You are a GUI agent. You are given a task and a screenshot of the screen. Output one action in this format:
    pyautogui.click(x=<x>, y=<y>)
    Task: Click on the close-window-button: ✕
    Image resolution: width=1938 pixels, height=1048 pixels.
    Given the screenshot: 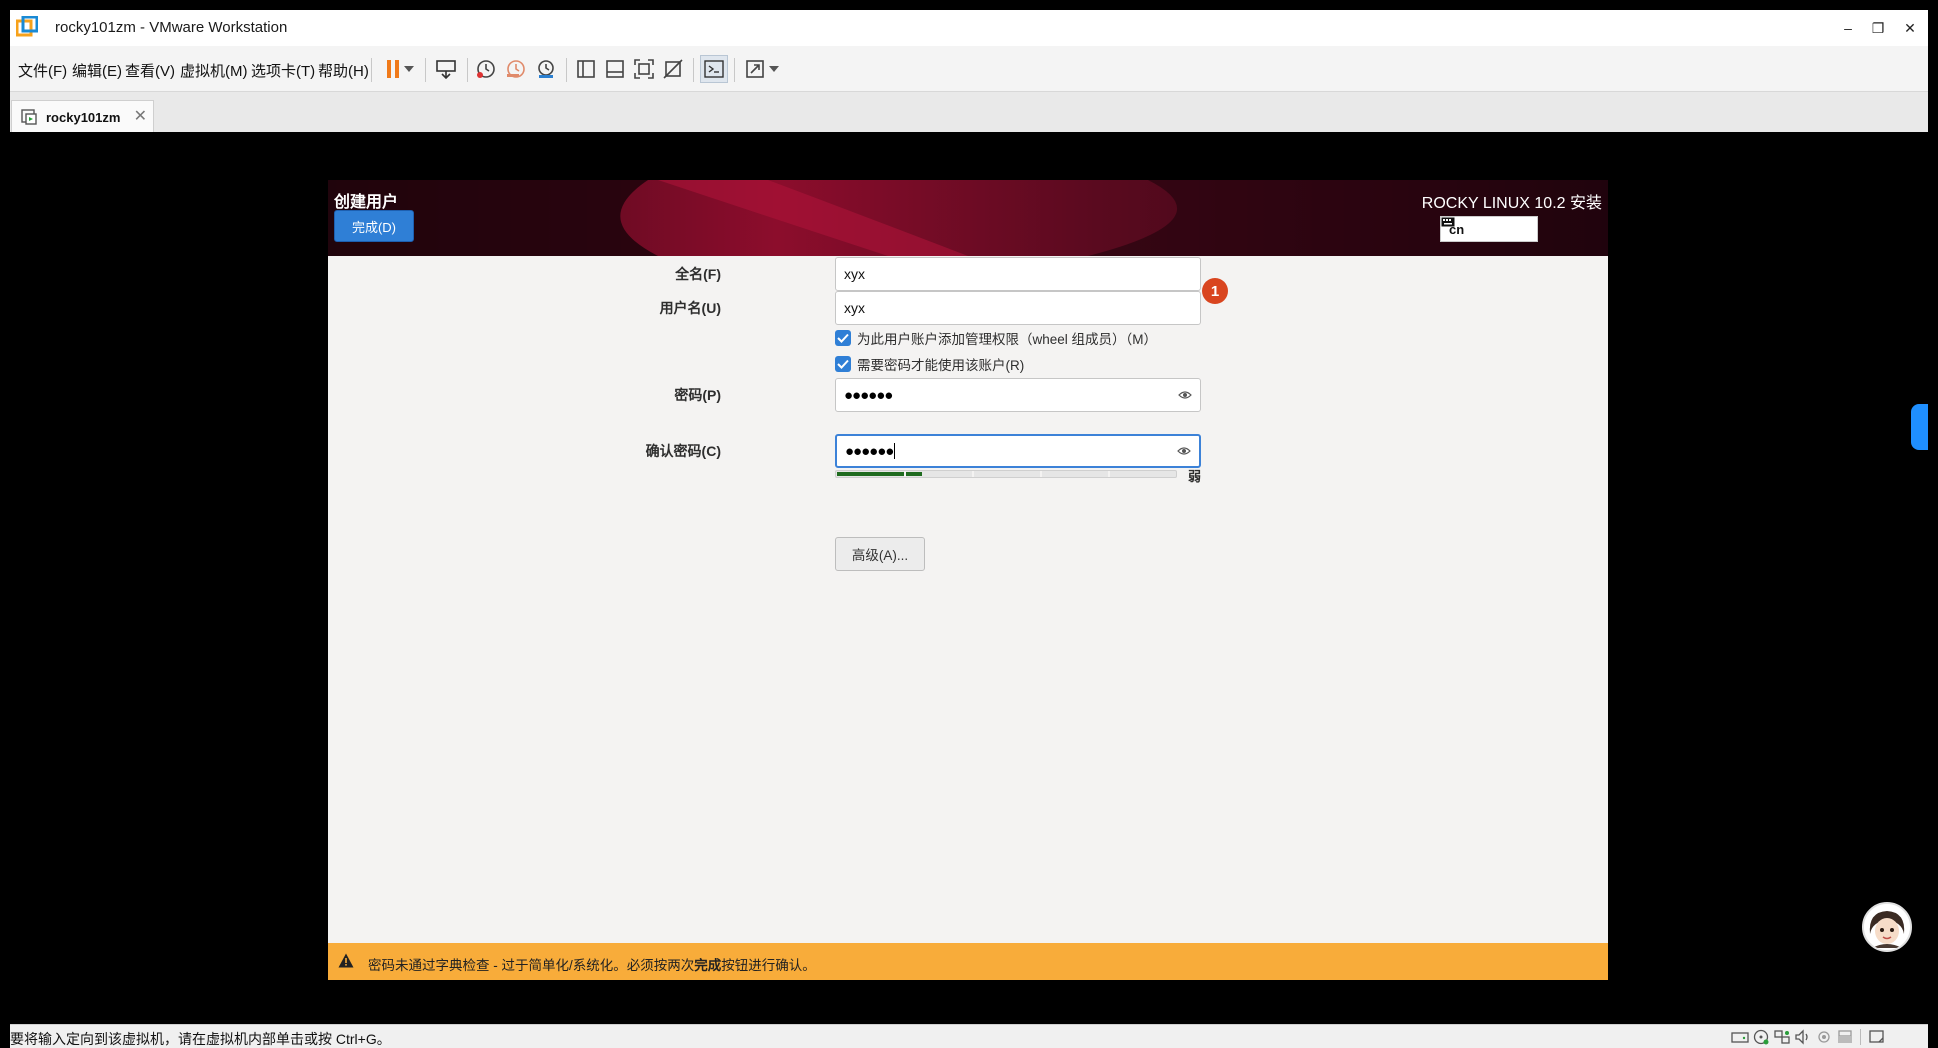 What is the action you would take?
    pyautogui.click(x=1910, y=28)
    